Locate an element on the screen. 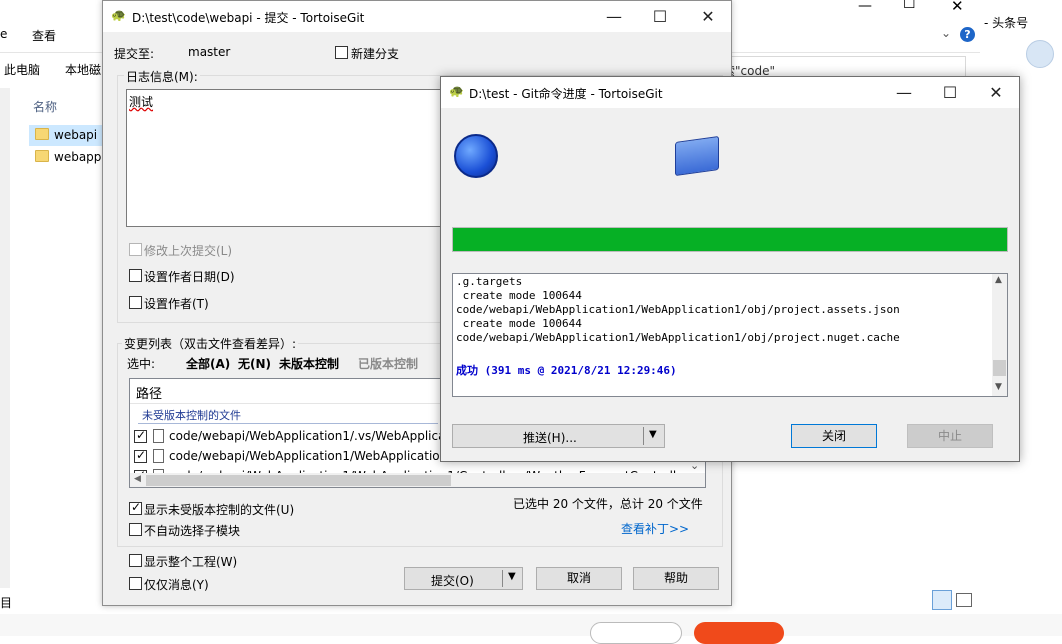 The height and width of the screenshot is (644, 1062). list-item: webapp is located at coordinates (77, 157).